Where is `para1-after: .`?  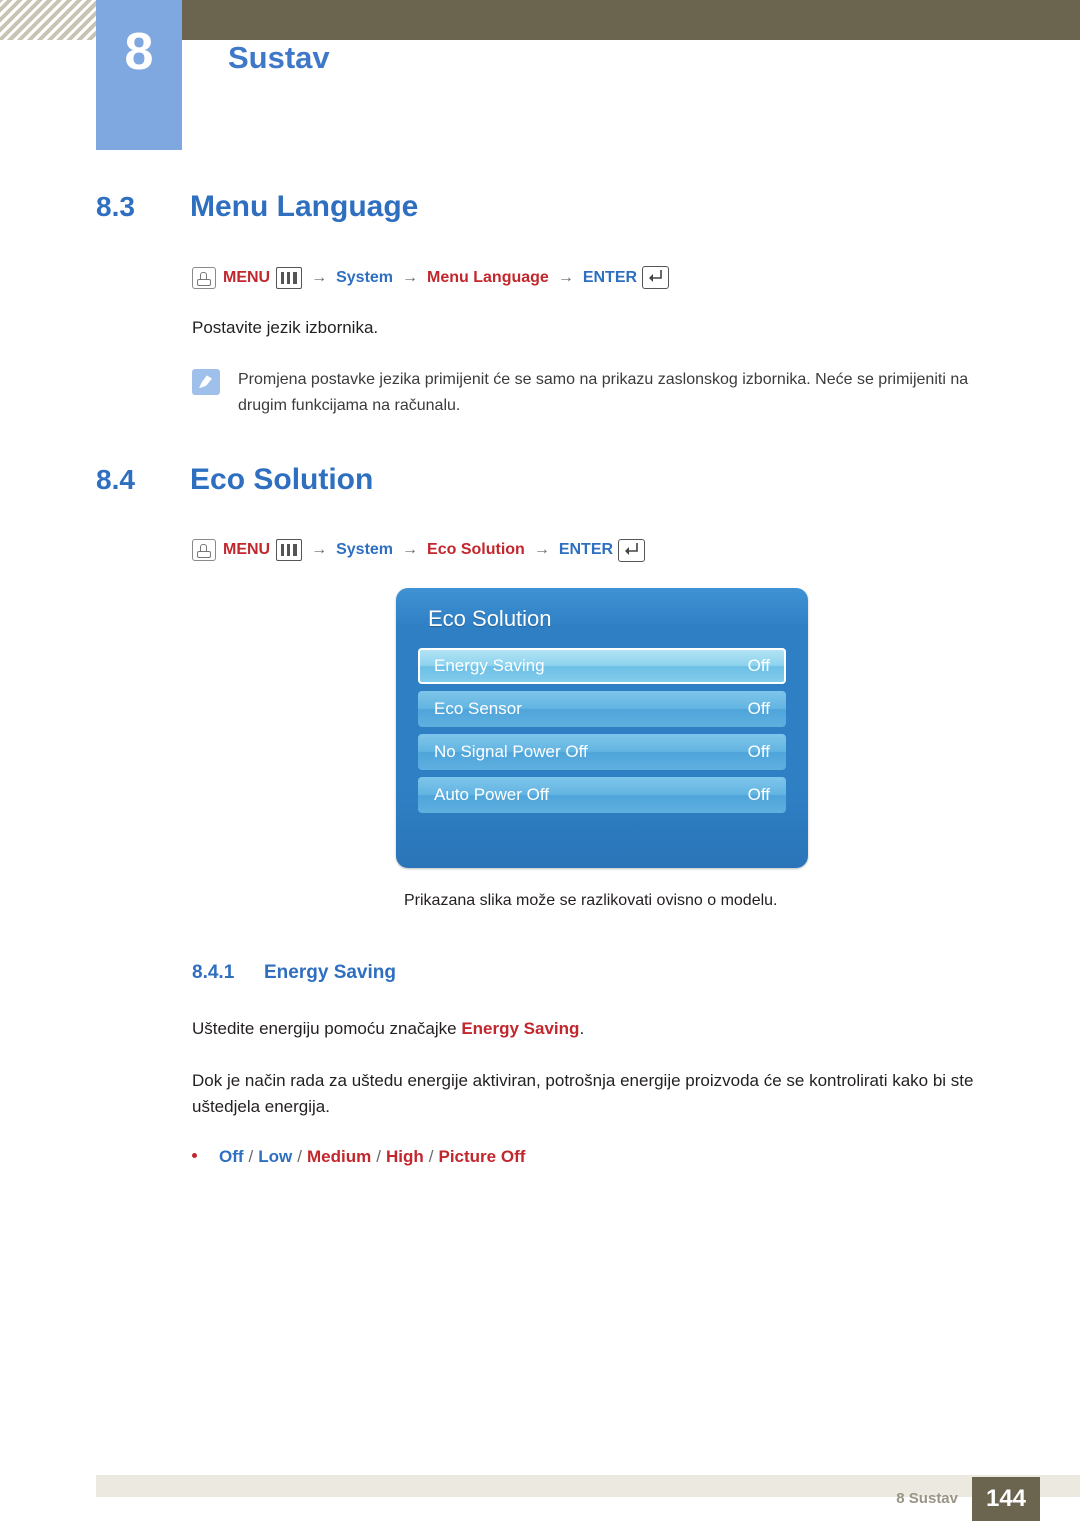 para1-after: . is located at coordinates (582, 1028).